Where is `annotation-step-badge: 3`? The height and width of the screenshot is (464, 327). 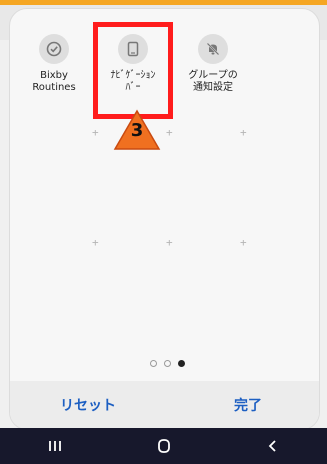 annotation-step-badge: 3 is located at coordinates (137, 130).